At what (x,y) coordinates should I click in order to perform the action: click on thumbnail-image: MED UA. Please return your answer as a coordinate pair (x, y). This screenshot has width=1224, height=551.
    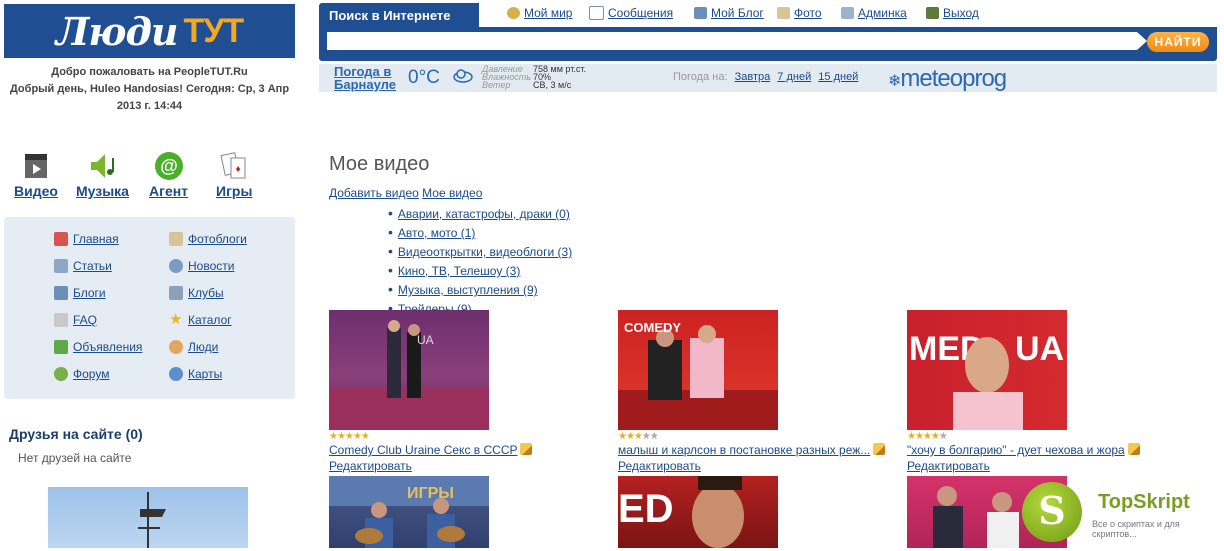
    Looking at the image, I should click on (986, 380).